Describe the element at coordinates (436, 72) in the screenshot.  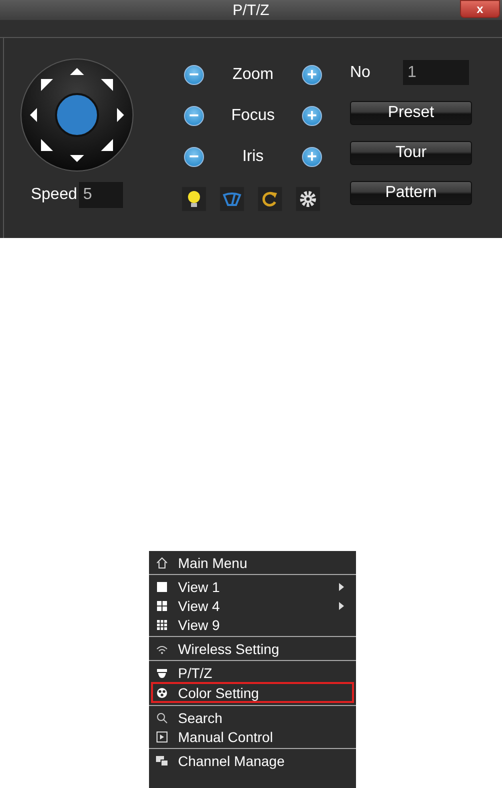
I see `number-field: 1` at that location.